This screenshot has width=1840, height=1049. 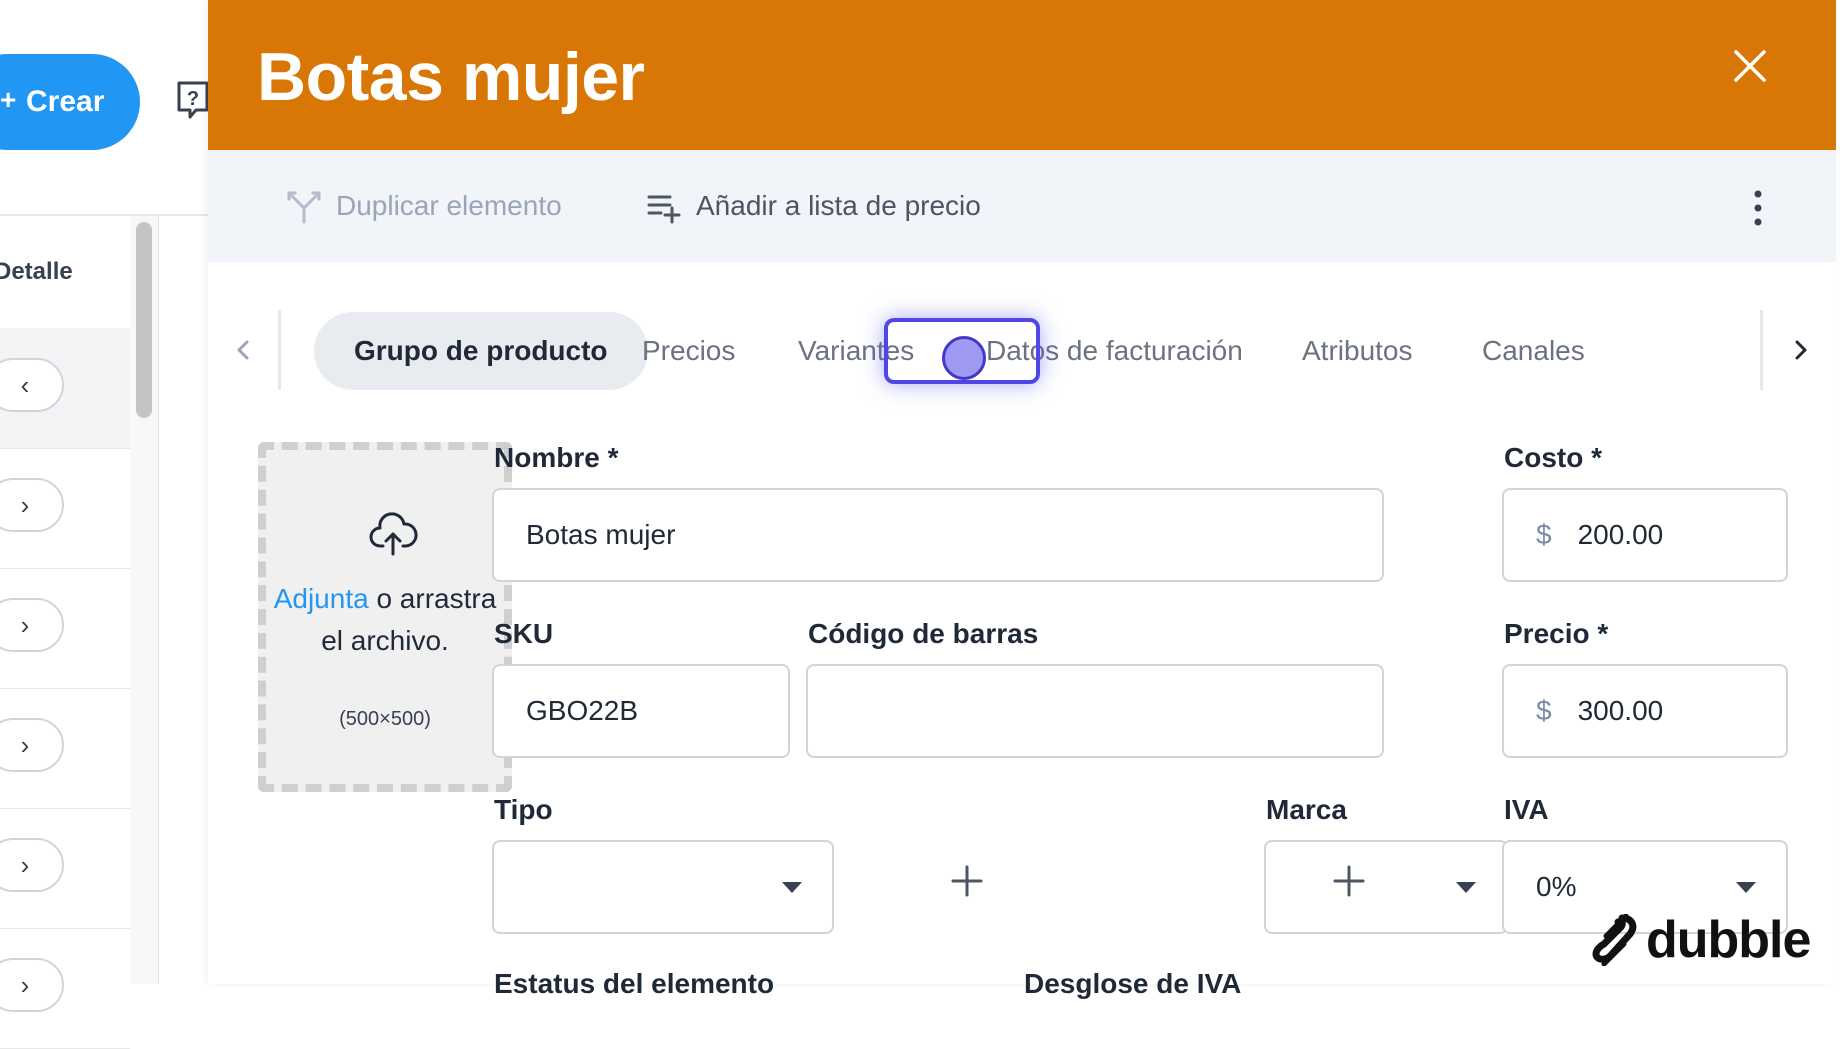 I want to click on duplicate-button: Duplicar elemento, so click(x=424, y=206).